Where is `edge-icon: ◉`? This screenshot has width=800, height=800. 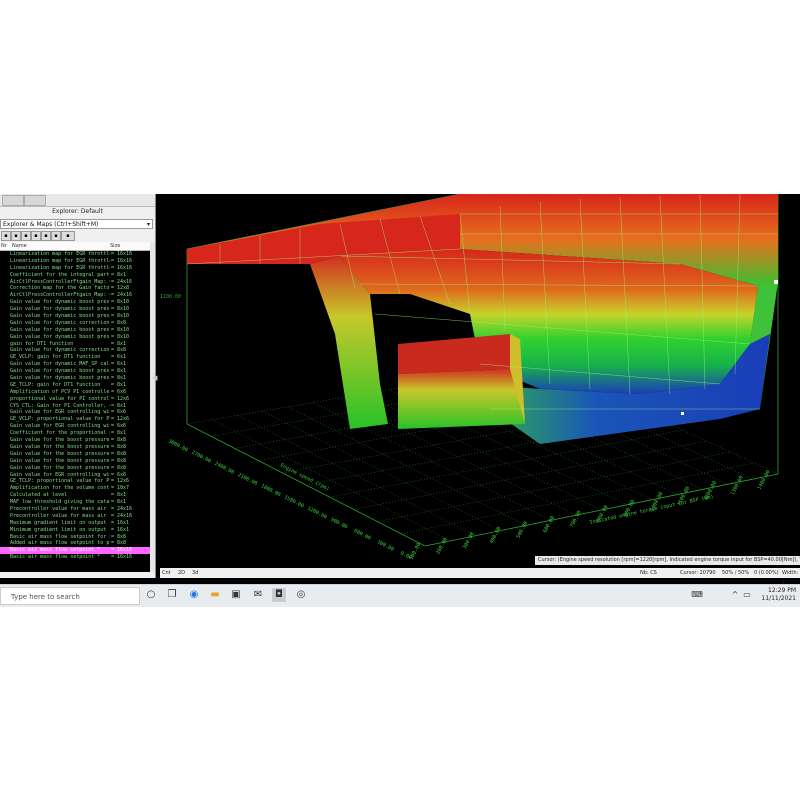 edge-icon: ◉ is located at coordinates (194, 595).